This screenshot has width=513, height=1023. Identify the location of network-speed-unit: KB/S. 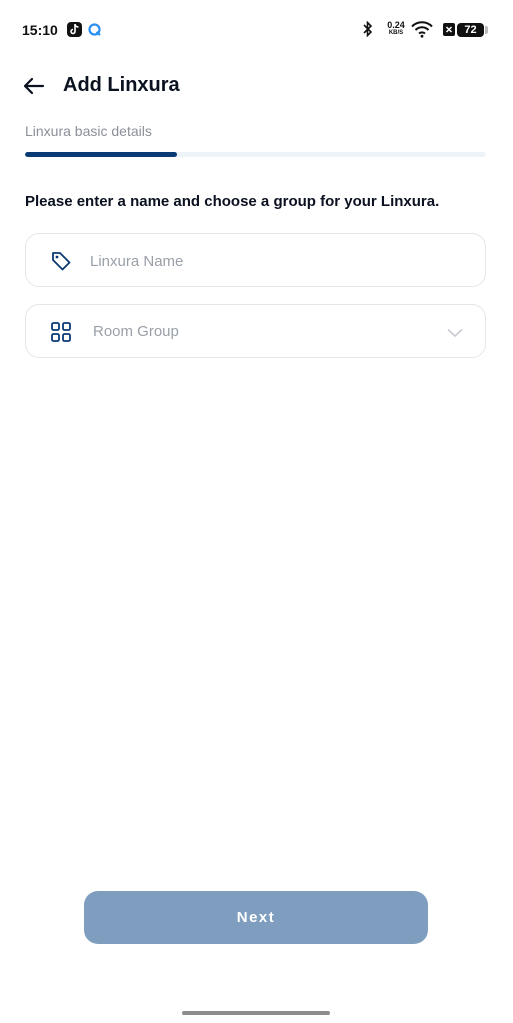
(396, 33).